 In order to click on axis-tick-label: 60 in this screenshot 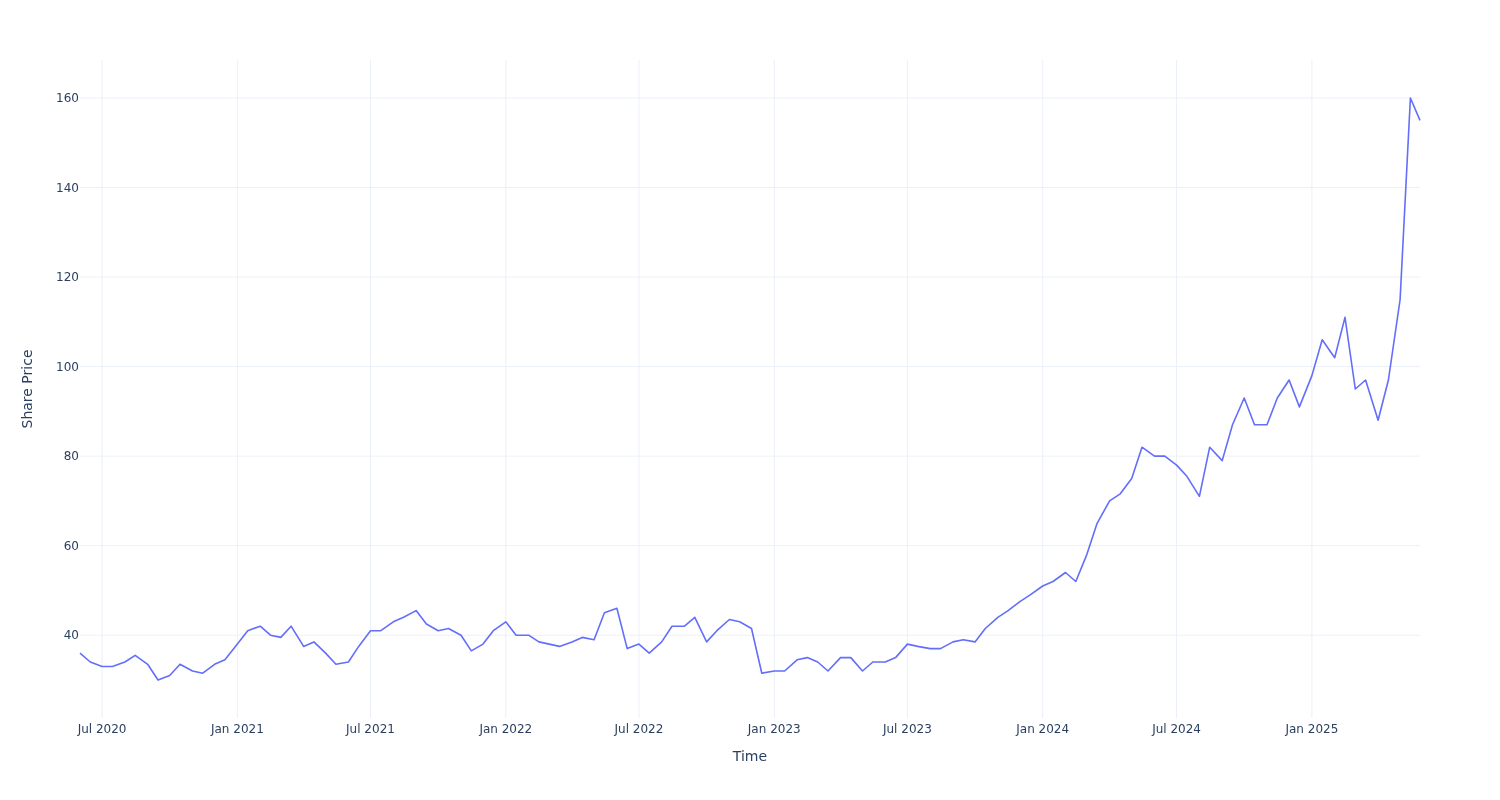, I will do `click(71, 545)`.